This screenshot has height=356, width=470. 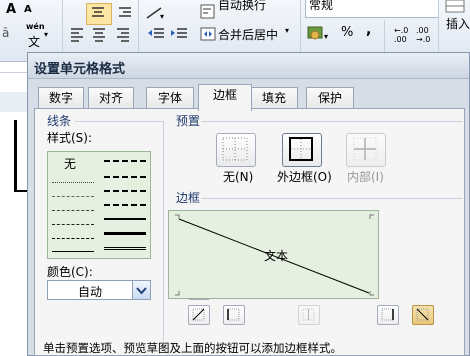 I want to click on tab-label: 保护, so click(x=329, y=98).